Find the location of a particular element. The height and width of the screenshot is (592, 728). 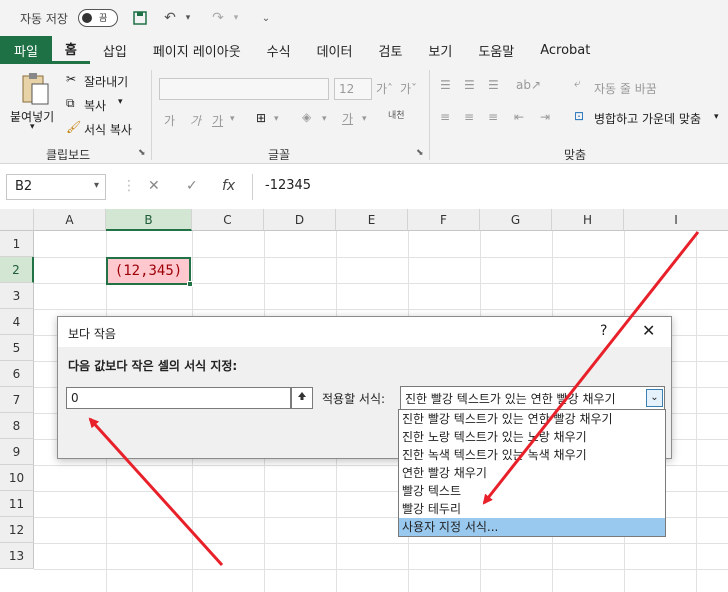

column-header-f: F is located at coordinates (444, 220).